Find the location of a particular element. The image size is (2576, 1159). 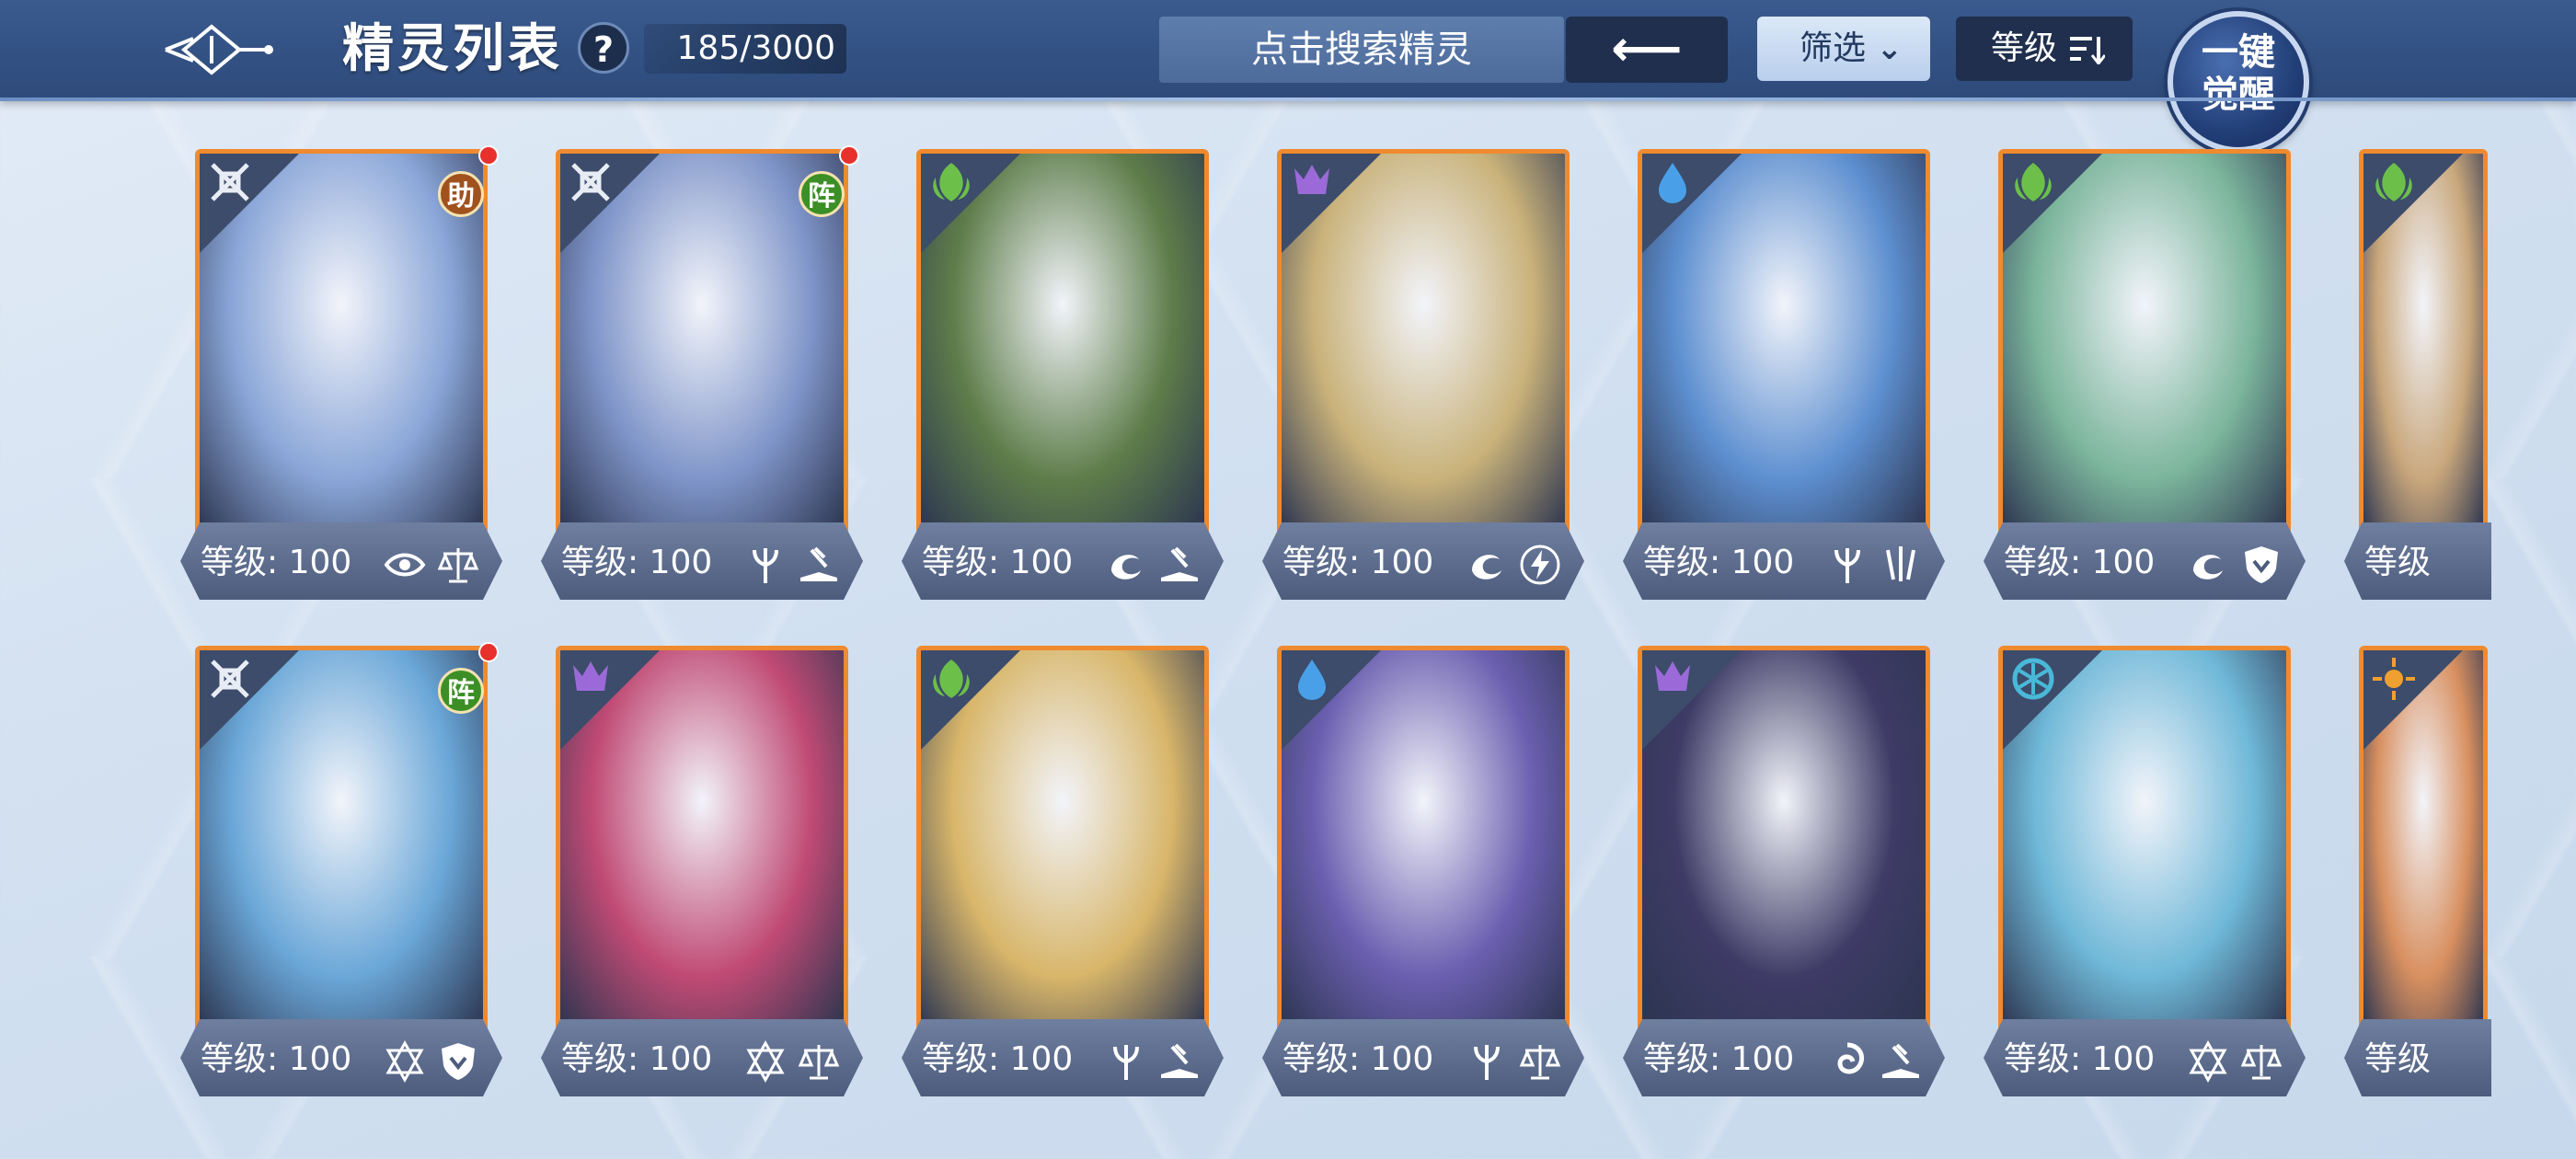

assist-badge: 助 is located at coordinates (461, 194).